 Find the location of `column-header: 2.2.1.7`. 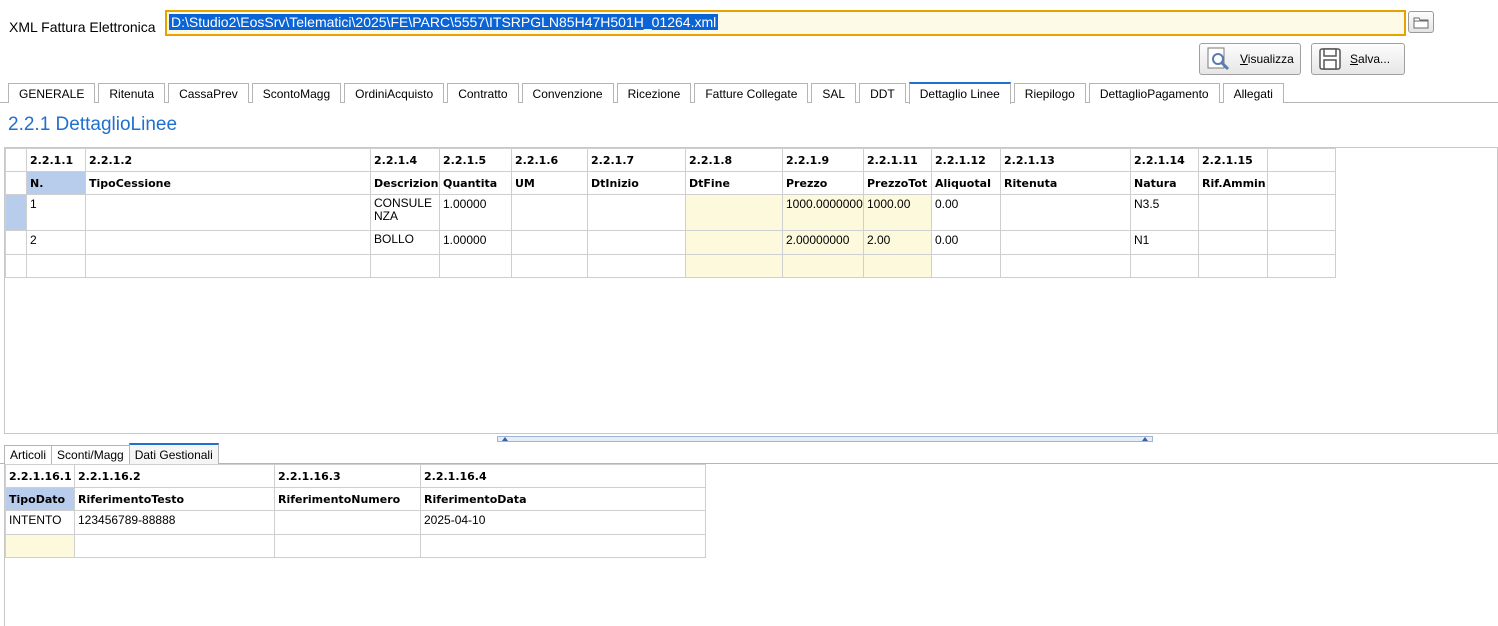

column-header: 2.2.1.7 is located at coordinates (636, 160).